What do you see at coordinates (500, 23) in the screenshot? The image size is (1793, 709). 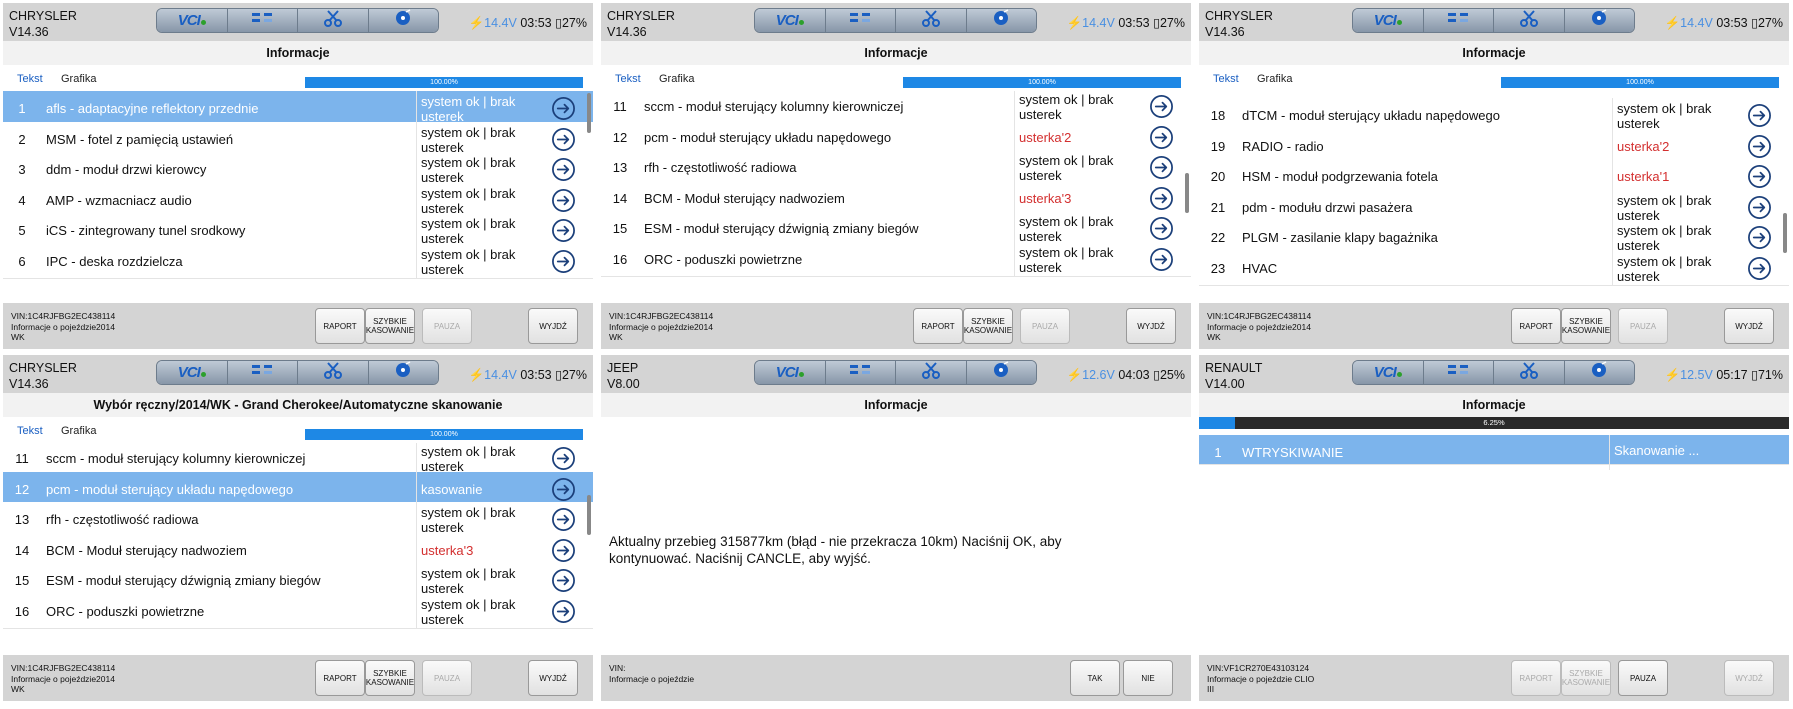 I see `voltage-value: 14.4V` at bounding box center [500, 23].